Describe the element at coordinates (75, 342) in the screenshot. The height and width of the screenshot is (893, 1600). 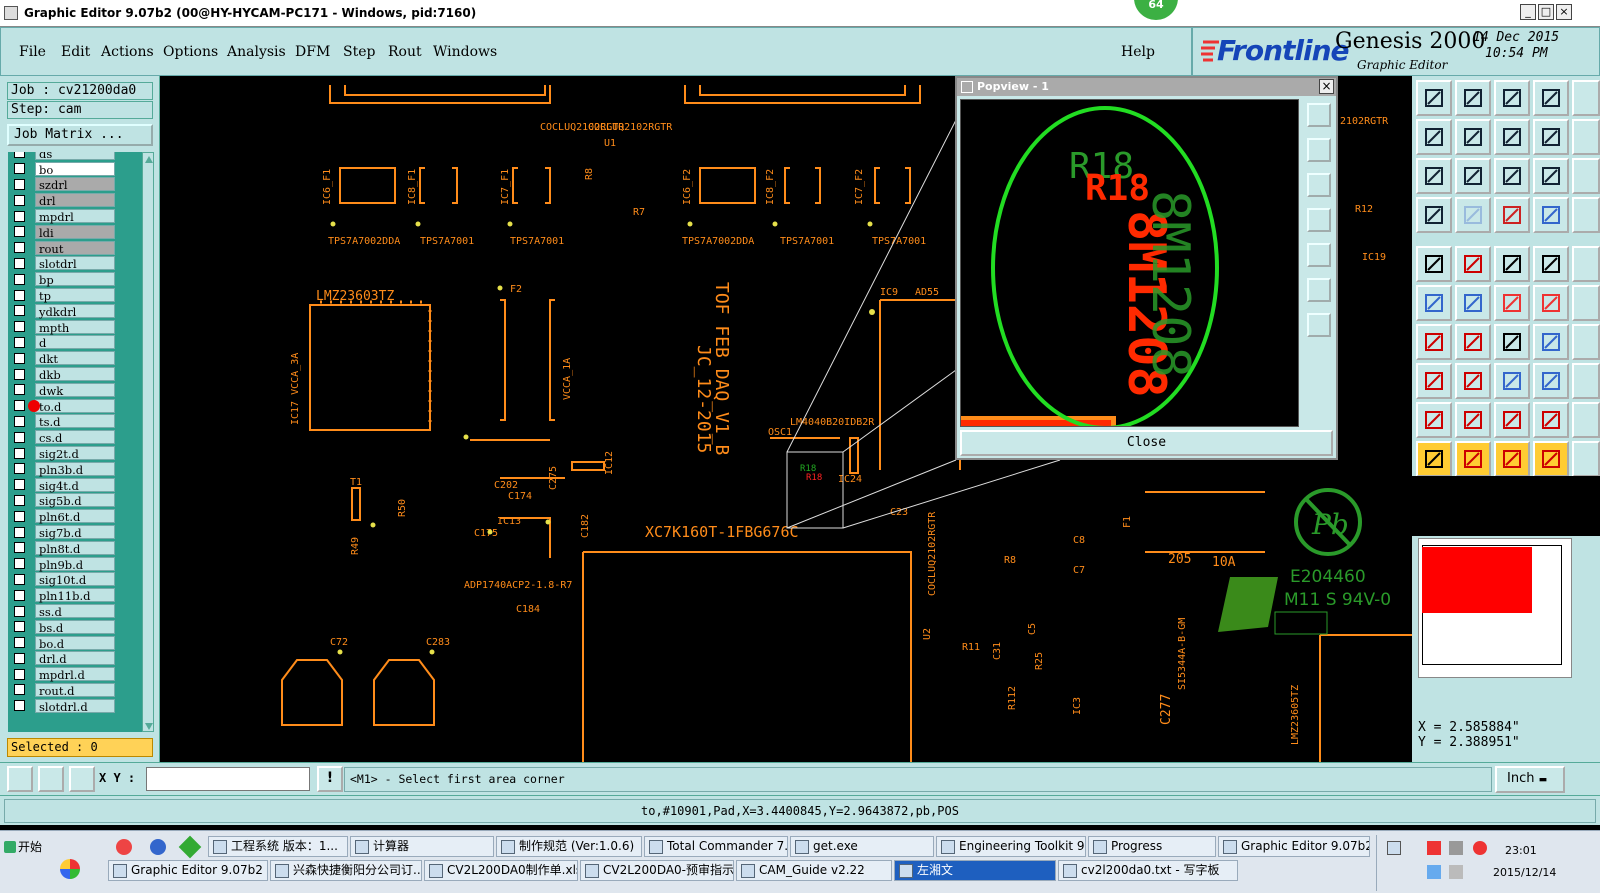
I see `layer-row: d` at that location.